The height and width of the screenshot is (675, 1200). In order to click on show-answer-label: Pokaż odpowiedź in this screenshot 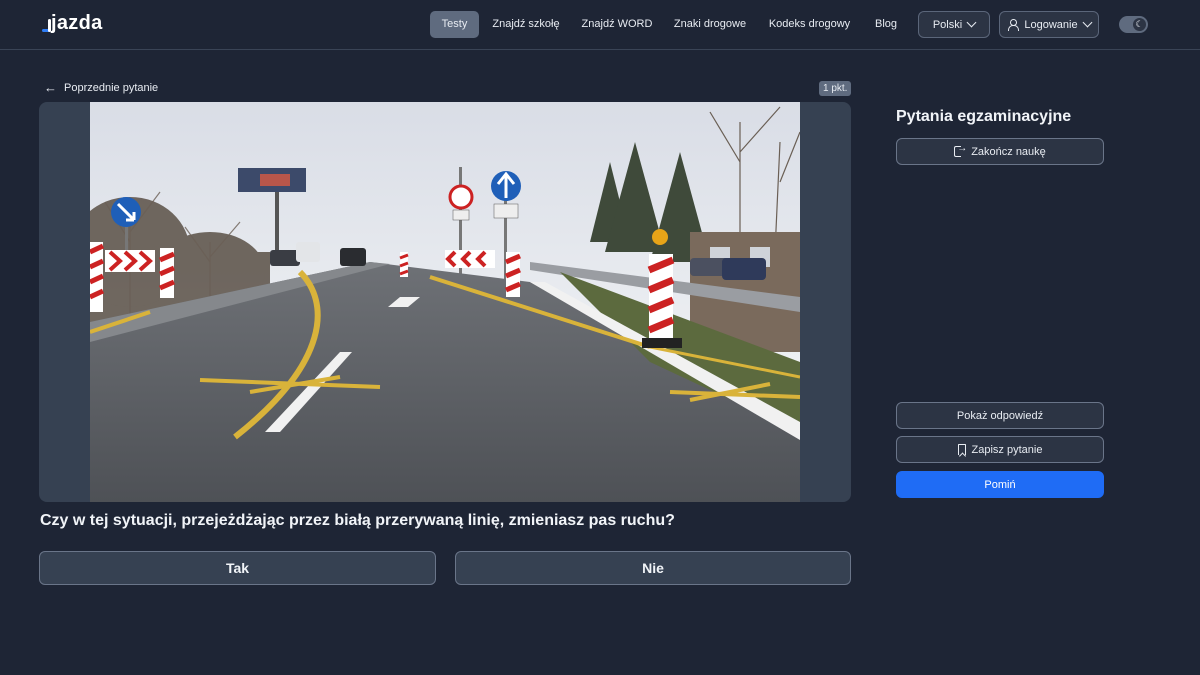, I will do `click(1000, 415)`.